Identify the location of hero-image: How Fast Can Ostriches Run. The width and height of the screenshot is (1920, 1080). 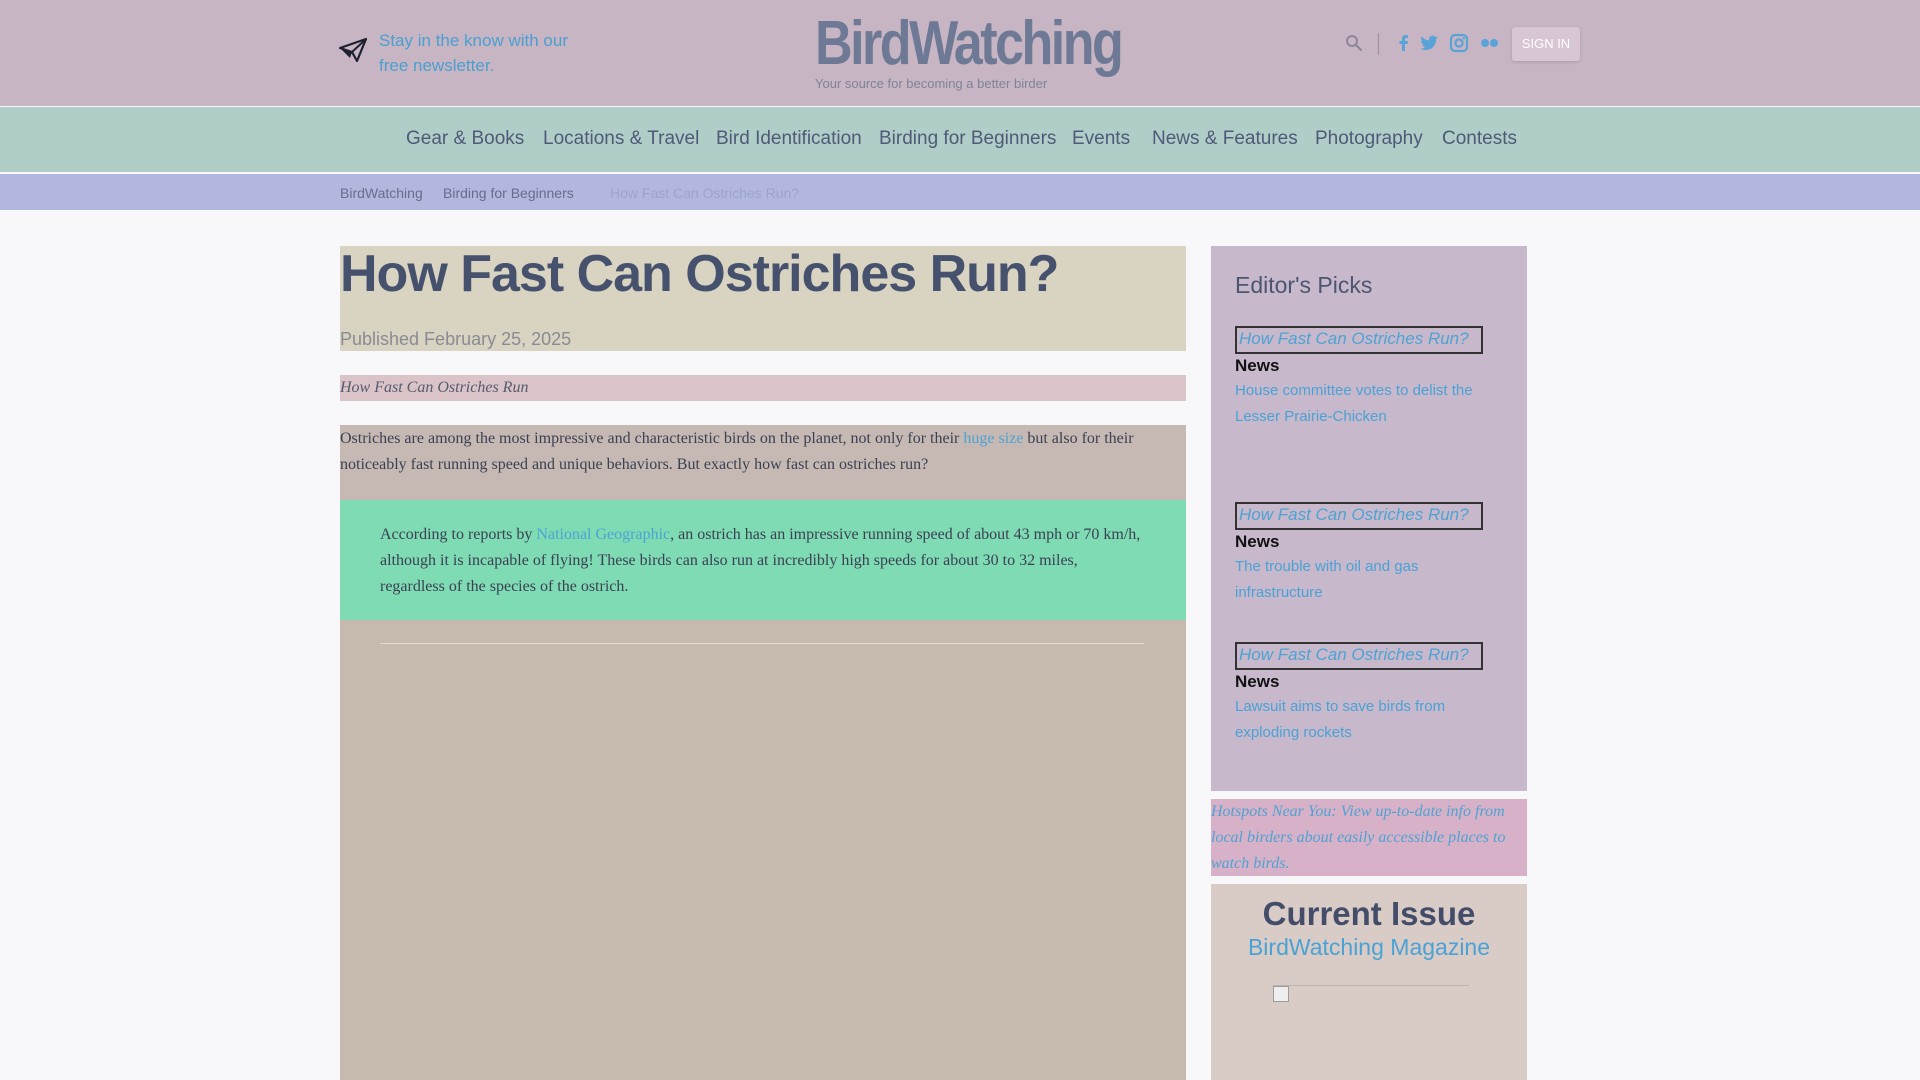
(763, 388).